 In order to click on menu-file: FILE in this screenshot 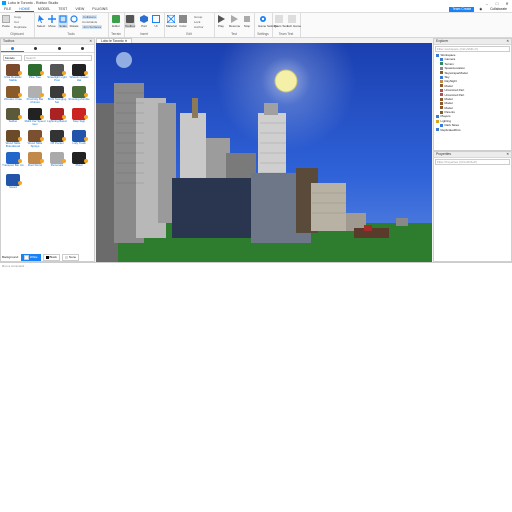, I will do `click(7, 9)`.